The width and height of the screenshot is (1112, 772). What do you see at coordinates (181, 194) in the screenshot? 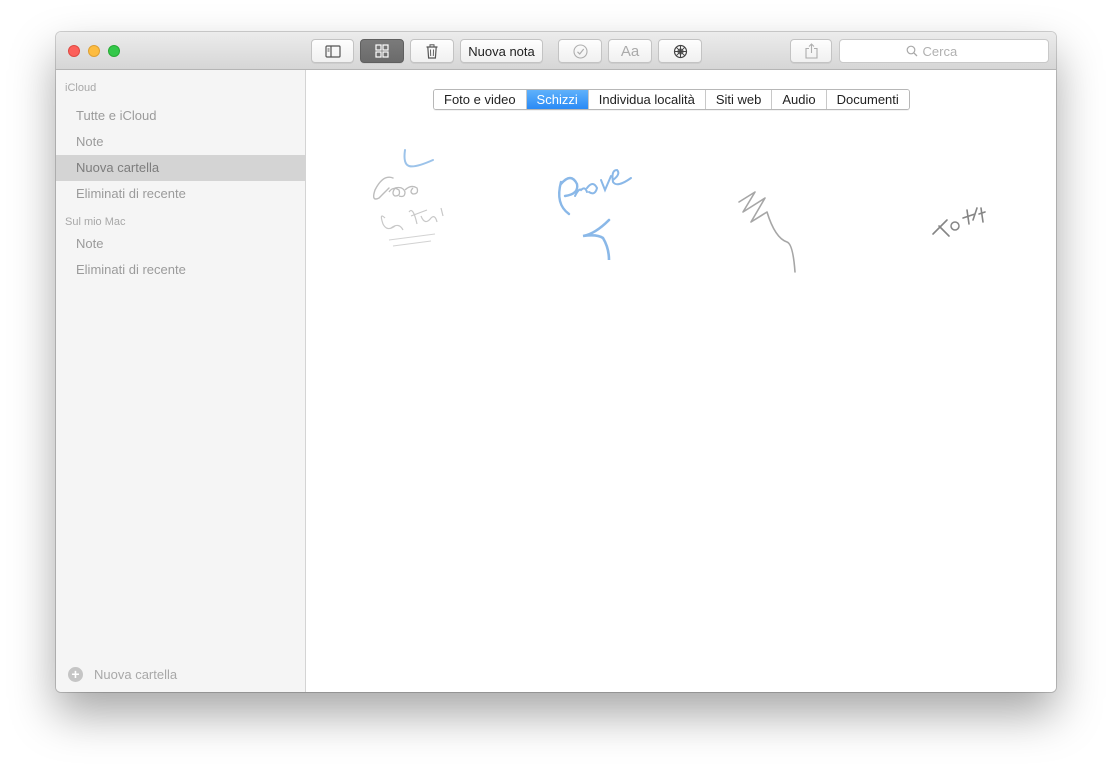
I see `sidebar-item-recently-deleted-icloud: Eliminati di recente` at bounding box center [181, 194].